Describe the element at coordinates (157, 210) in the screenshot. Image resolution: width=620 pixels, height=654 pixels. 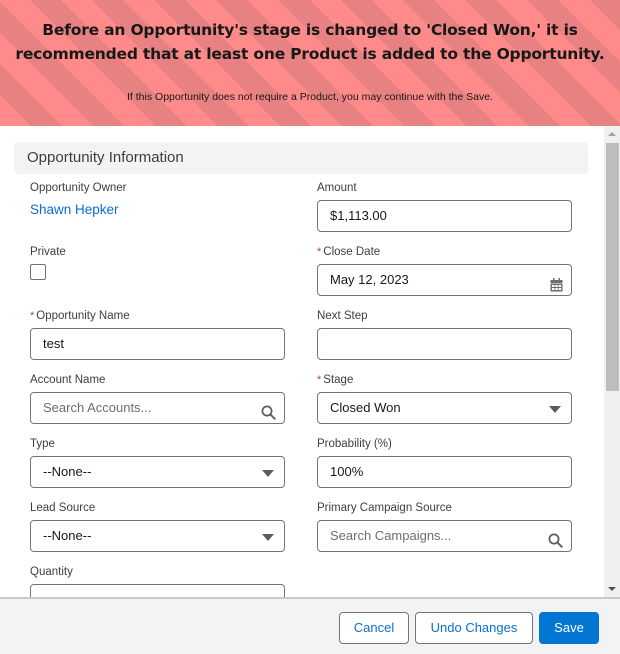
I see `opportunity-owner-link: Shawn Hepker` at that location.